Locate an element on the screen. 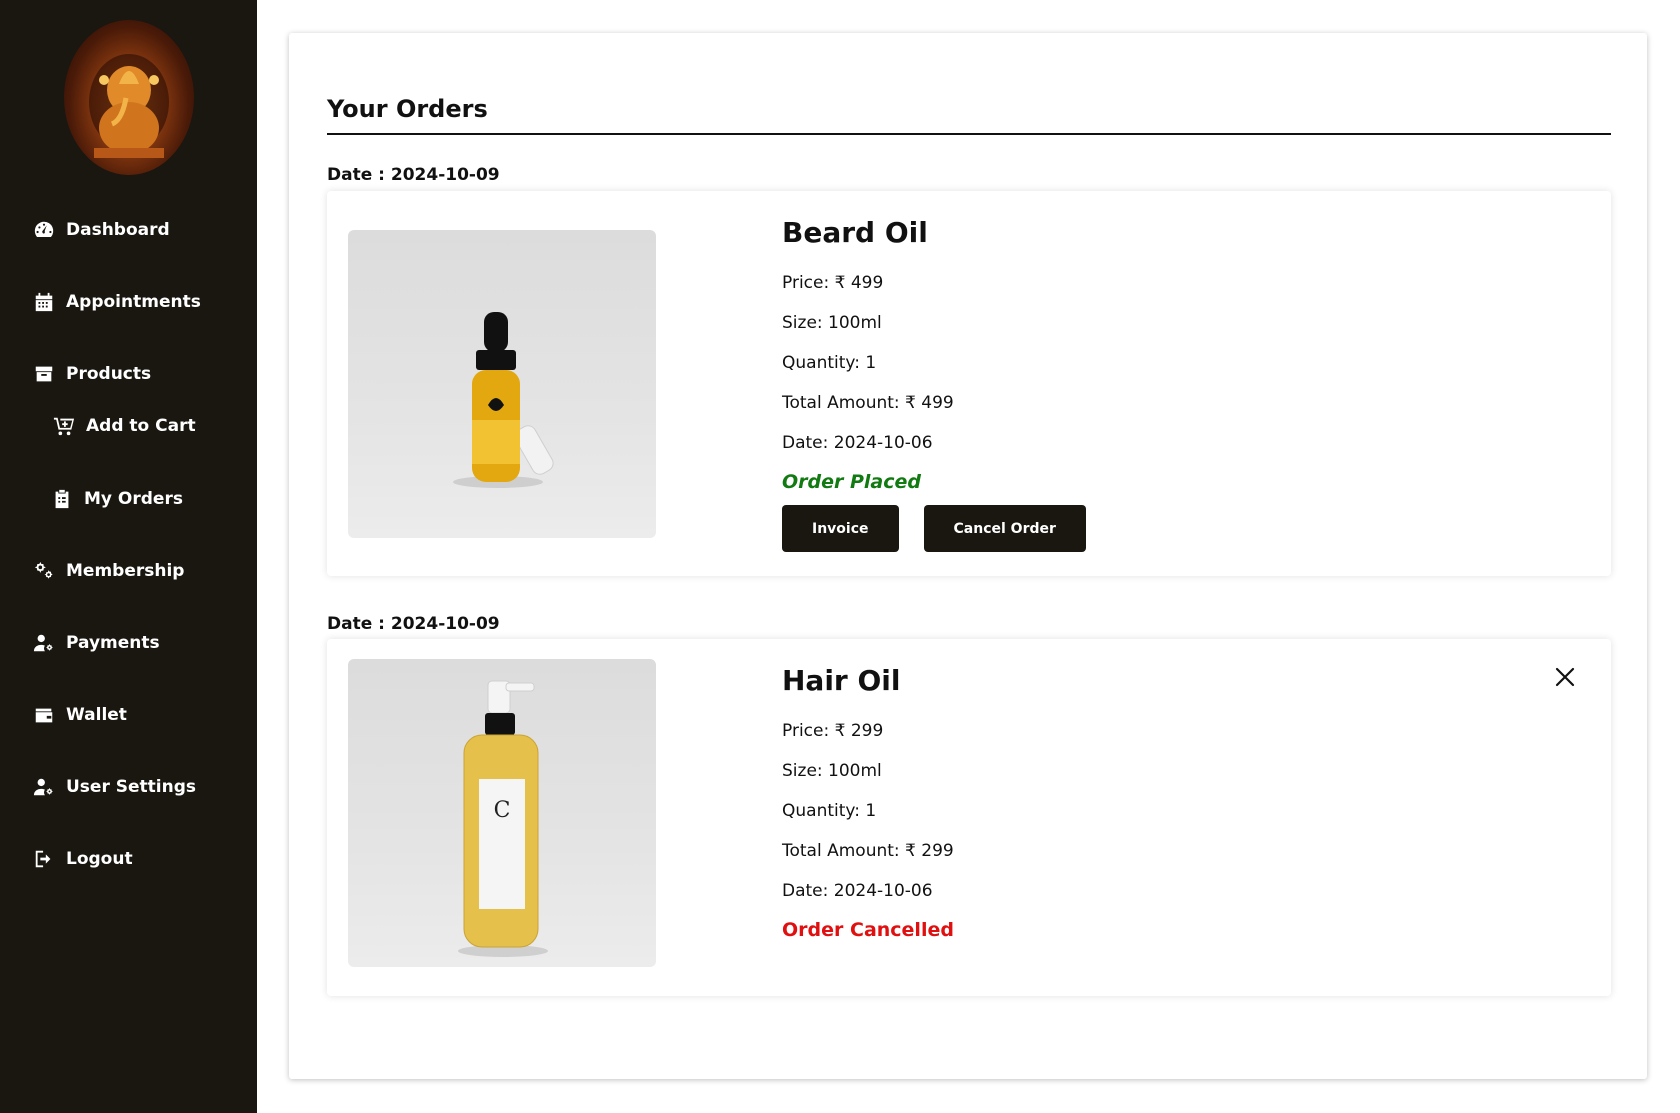  order-actions: Invoice Cancel Order is located at coordinates (934, 528).